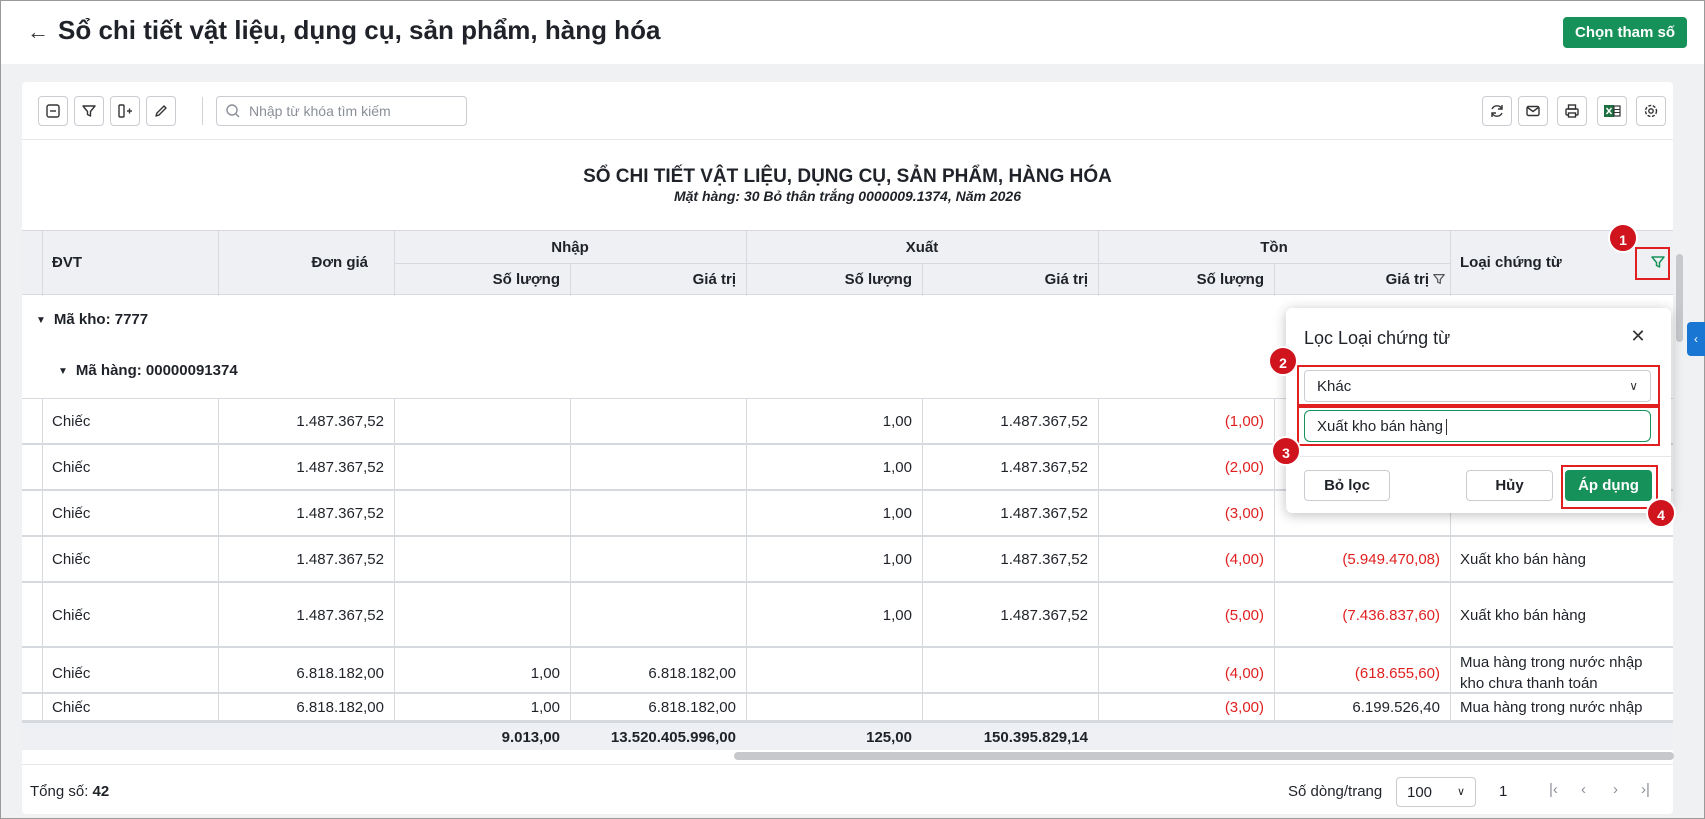 This screenshot has width=1705, height=819. Describe the element at coordinates (340, 673) in the screenshot. I see `cell-don-gia: 6.818.182,00` at that location.